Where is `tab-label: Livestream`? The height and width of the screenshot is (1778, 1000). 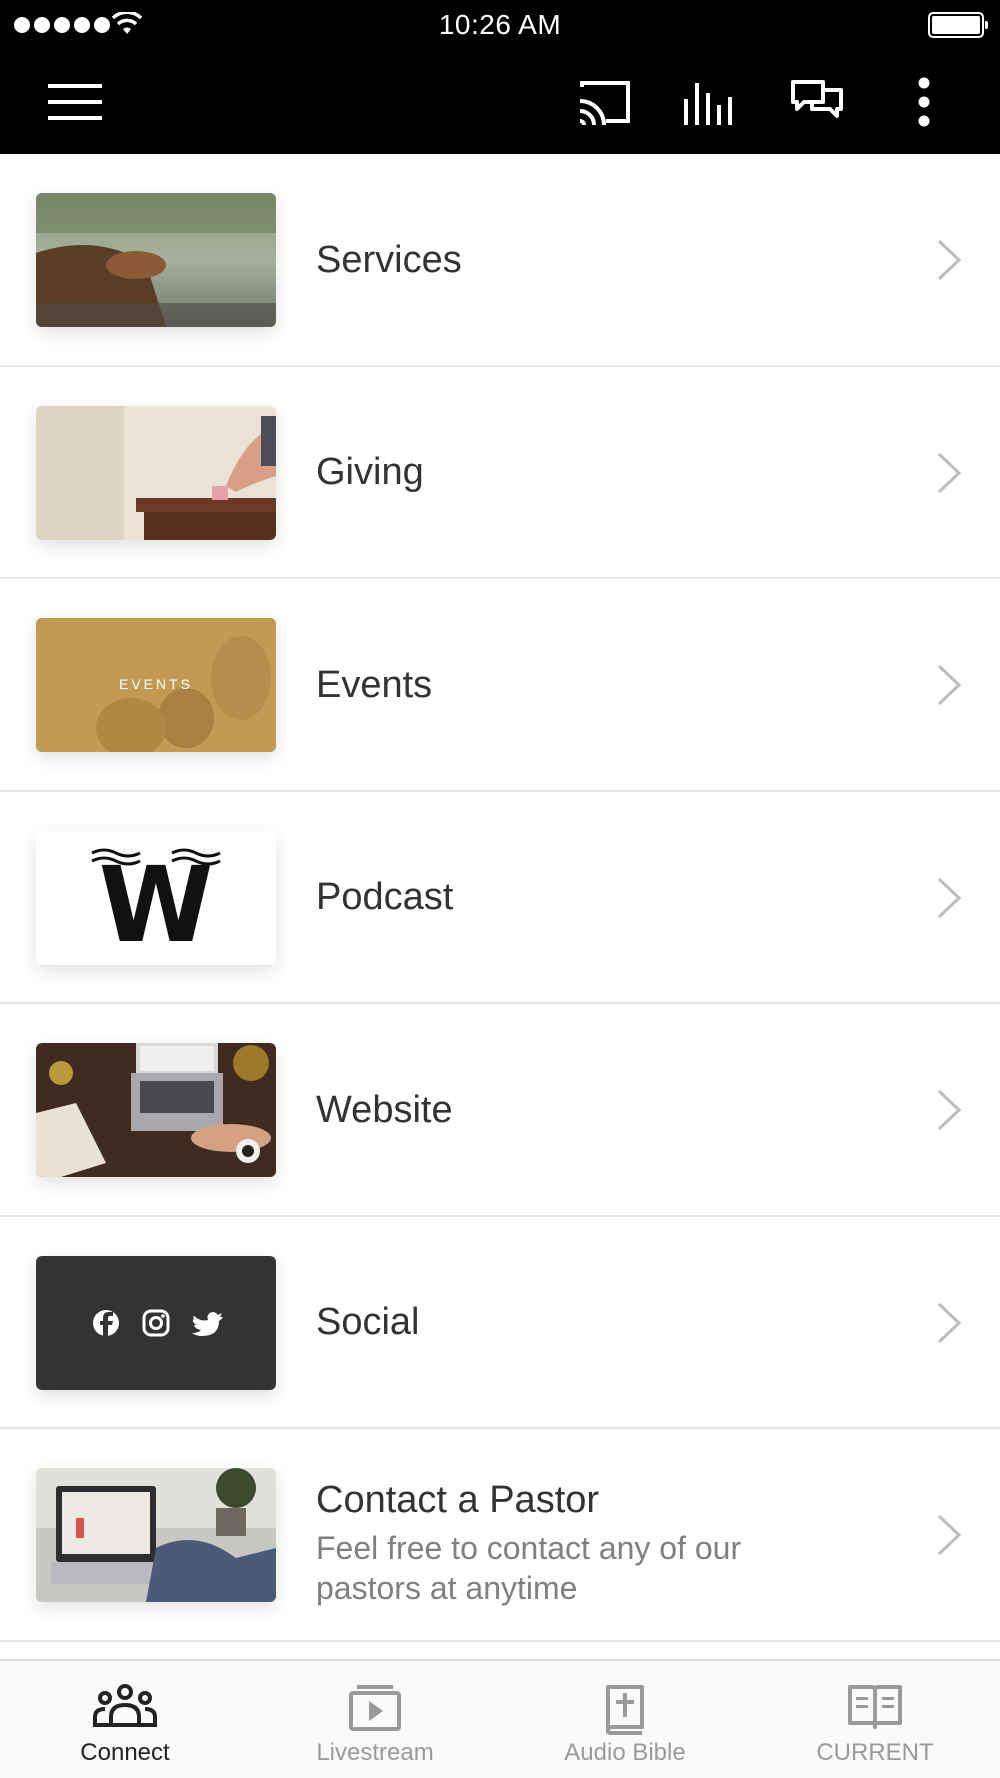
tab-label: Livestream is located at coordinates (375, 1752).